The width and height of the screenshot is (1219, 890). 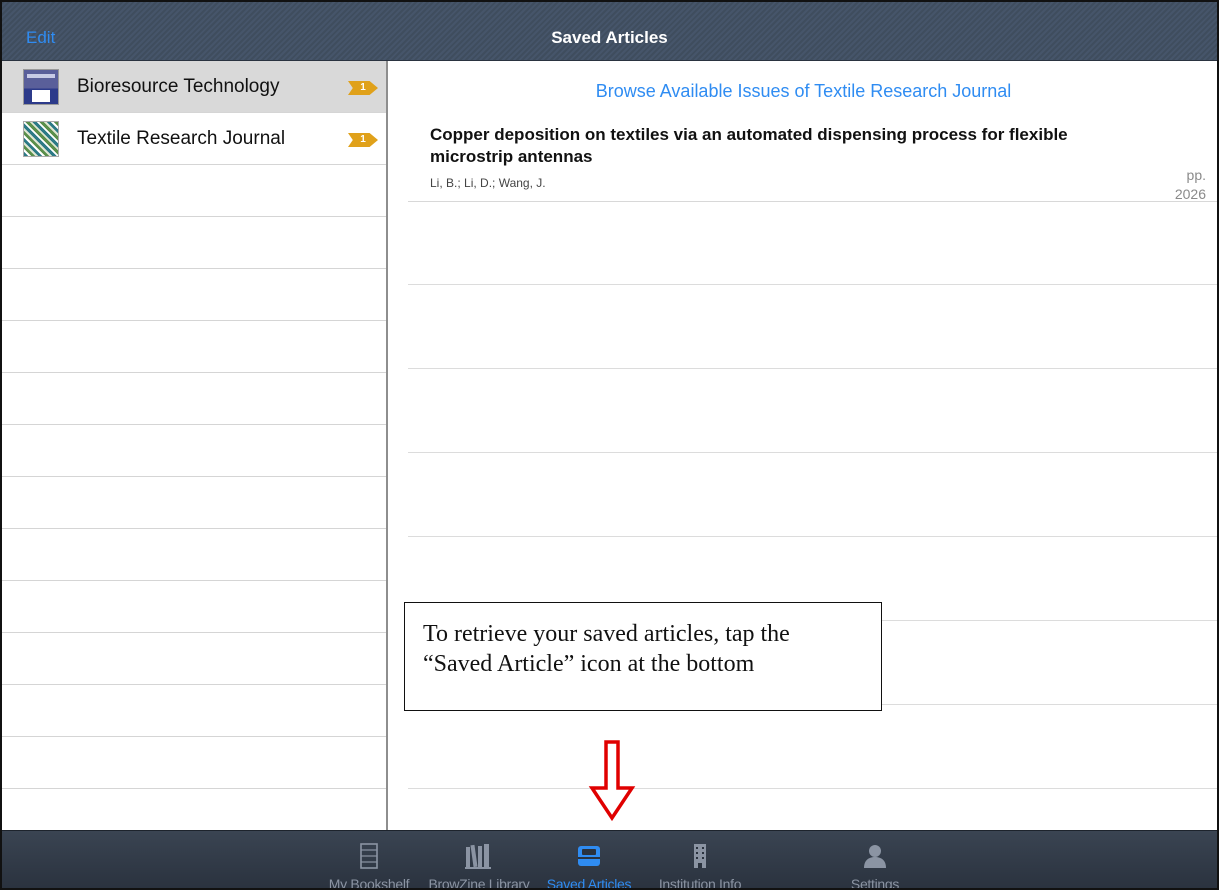 I want to click on article-authors: Li, B.; Li, D.; Wang, J., so click(x=488, y=183).